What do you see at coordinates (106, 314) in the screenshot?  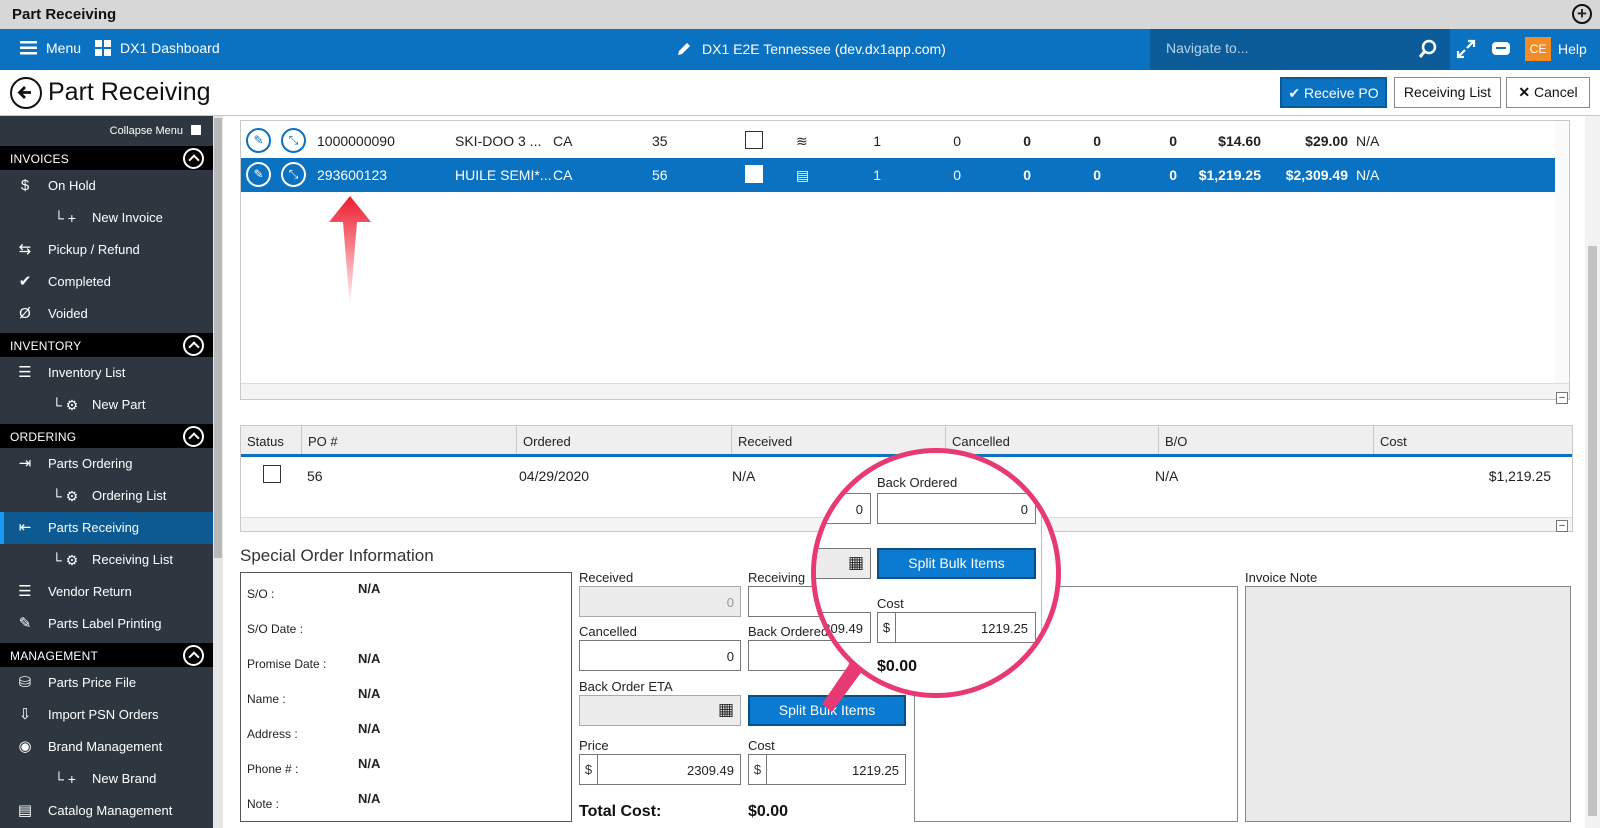 I see `sidebar-item-voided: Ø Voided` at bounding box center [106, 314].